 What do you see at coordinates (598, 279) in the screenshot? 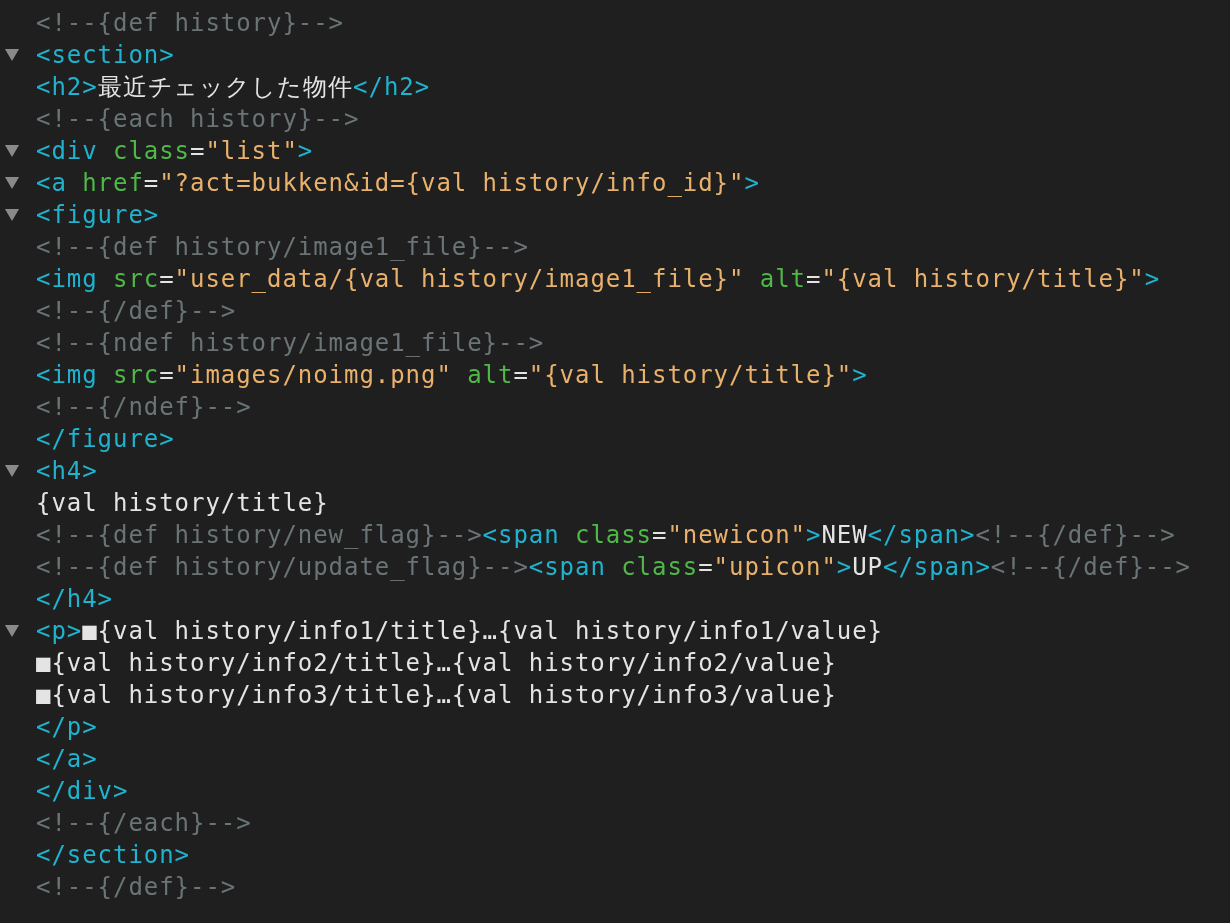
I see `code-line: <img src="user_data/{val history/image1_file}" alt="{val history/title}">` at bounding box center [598, 279].